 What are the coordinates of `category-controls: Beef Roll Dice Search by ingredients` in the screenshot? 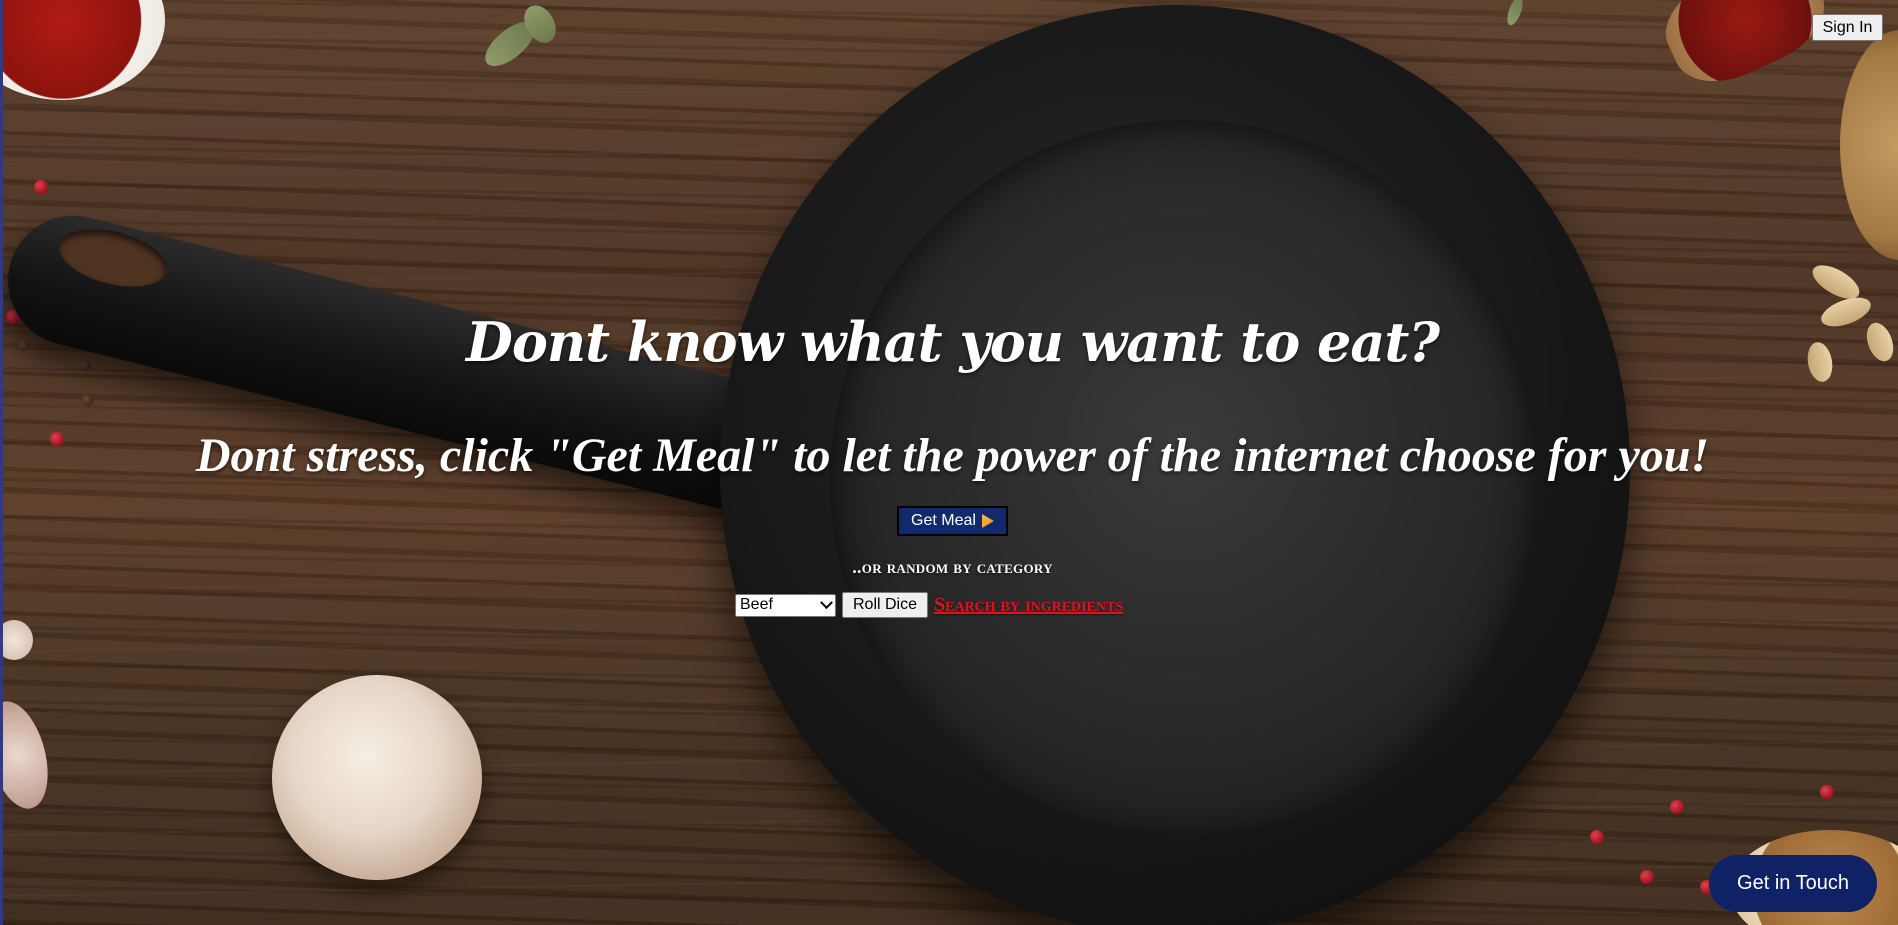 It's located at (929, 605).